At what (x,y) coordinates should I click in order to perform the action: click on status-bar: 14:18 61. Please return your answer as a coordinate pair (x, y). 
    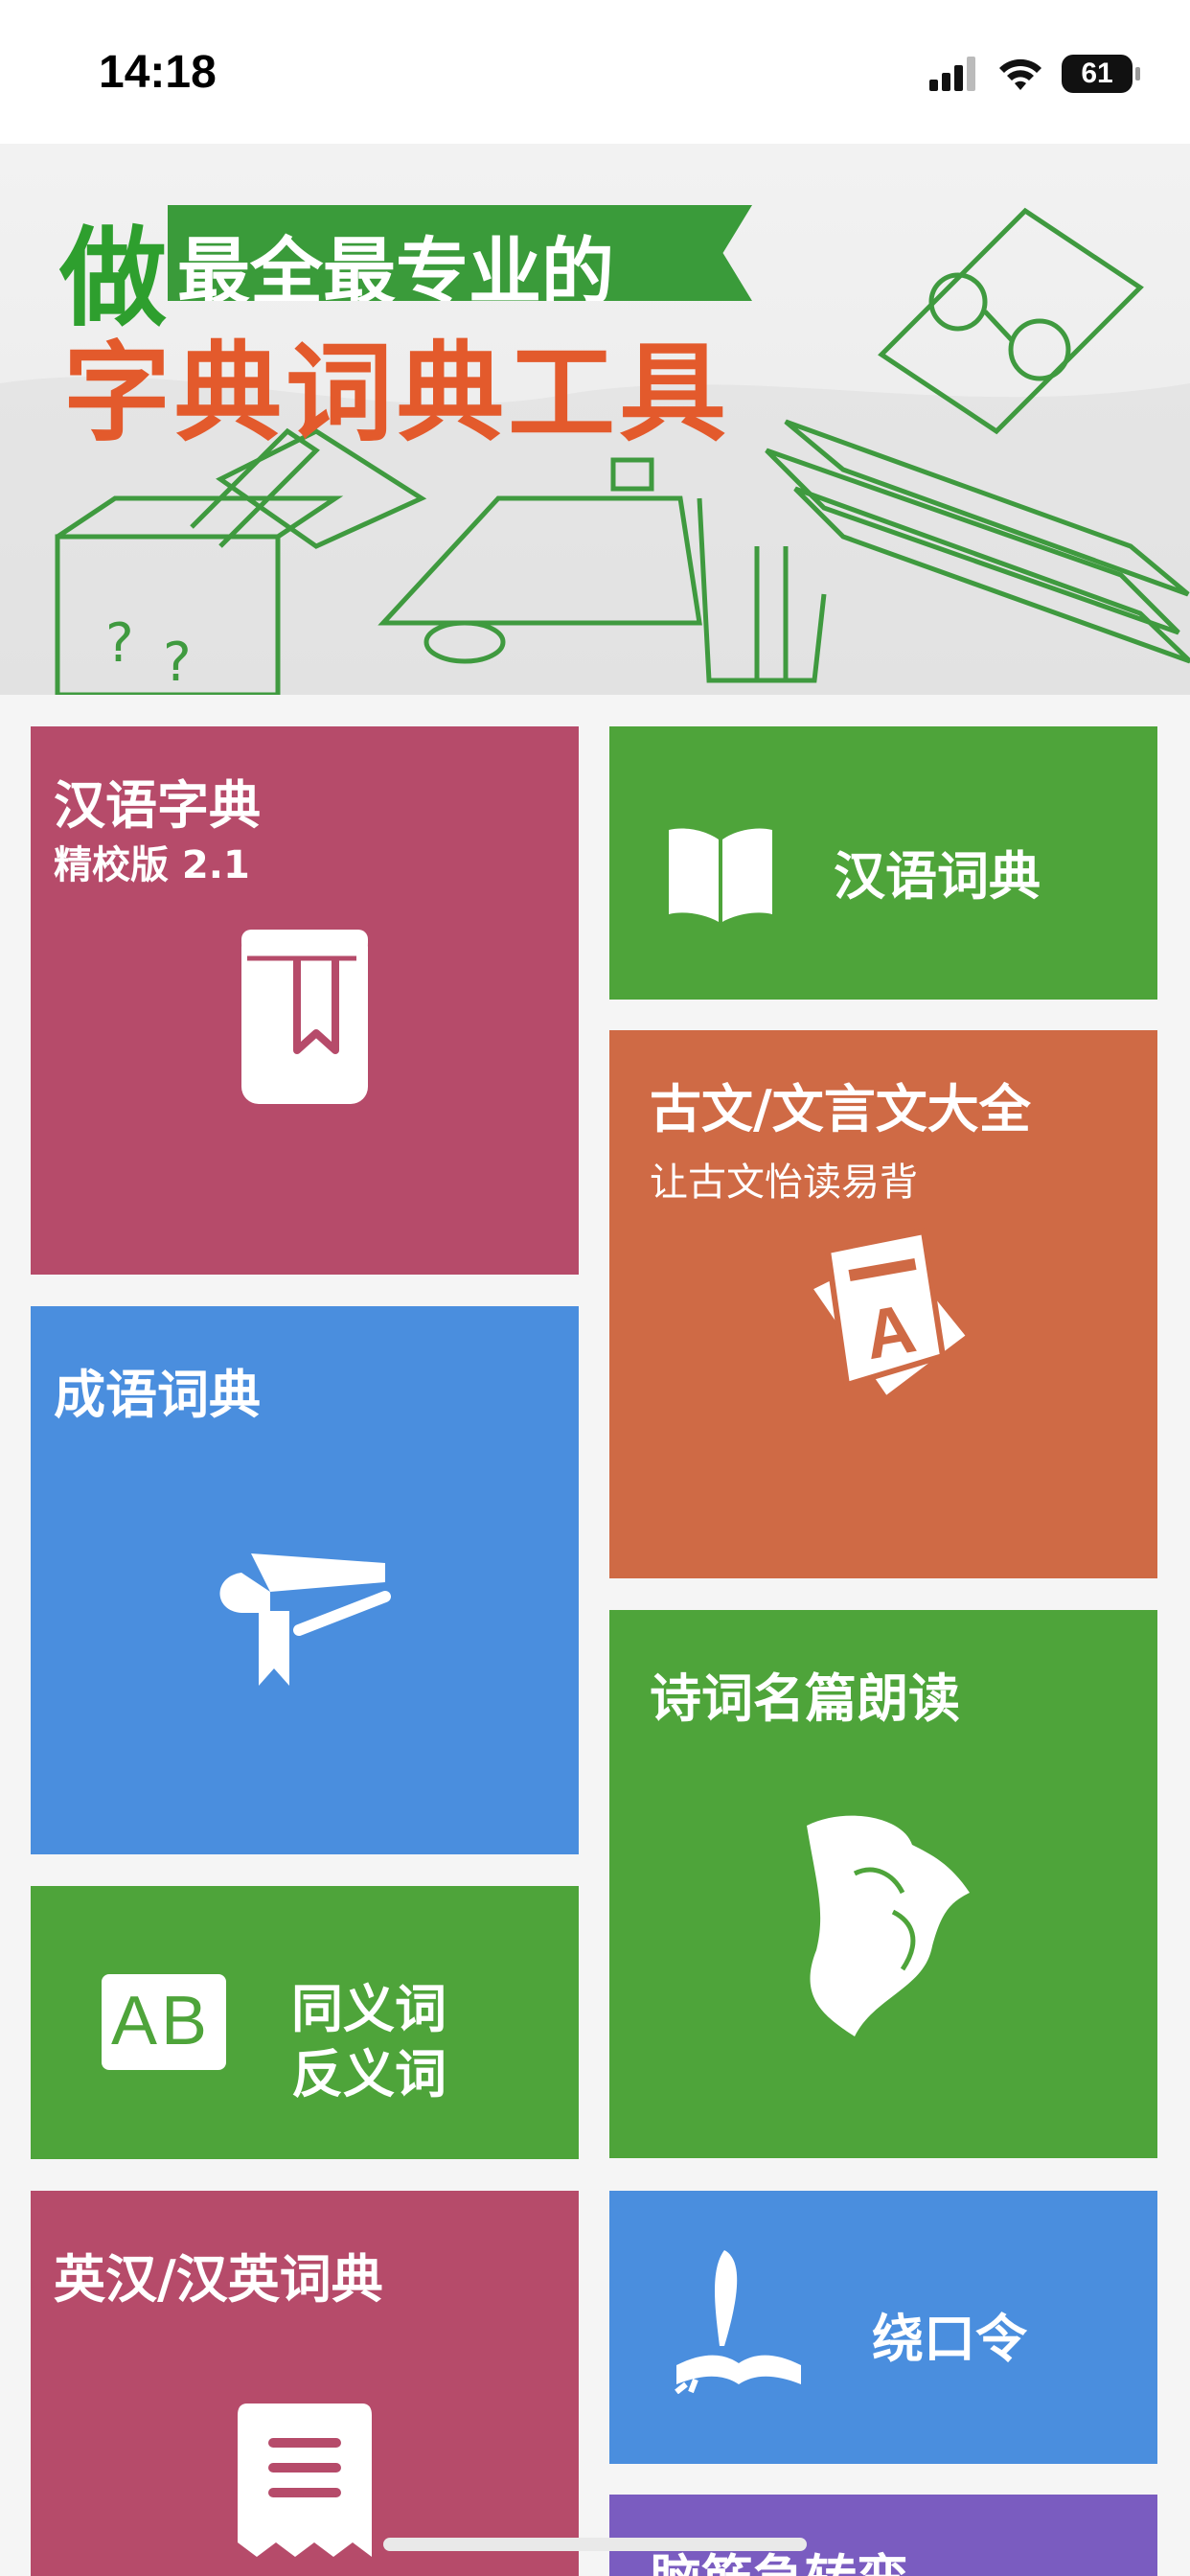
    Looking at the image, I should click on (595, 72).